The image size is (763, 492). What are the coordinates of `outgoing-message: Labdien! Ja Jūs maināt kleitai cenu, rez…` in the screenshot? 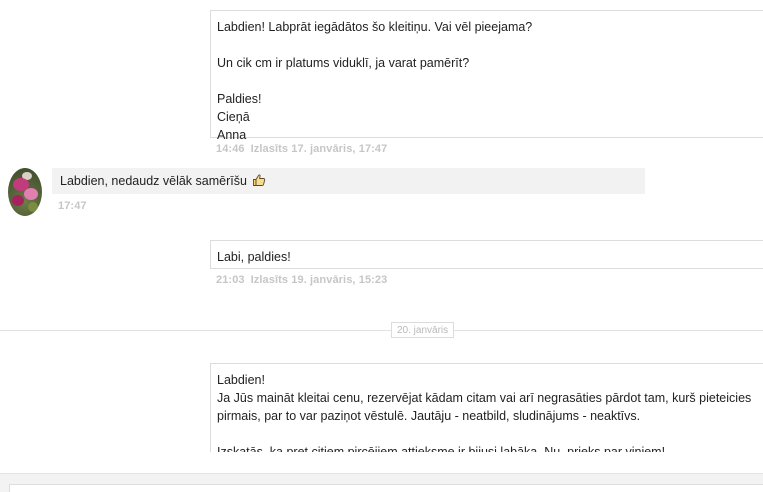 It's located at (486, 407).